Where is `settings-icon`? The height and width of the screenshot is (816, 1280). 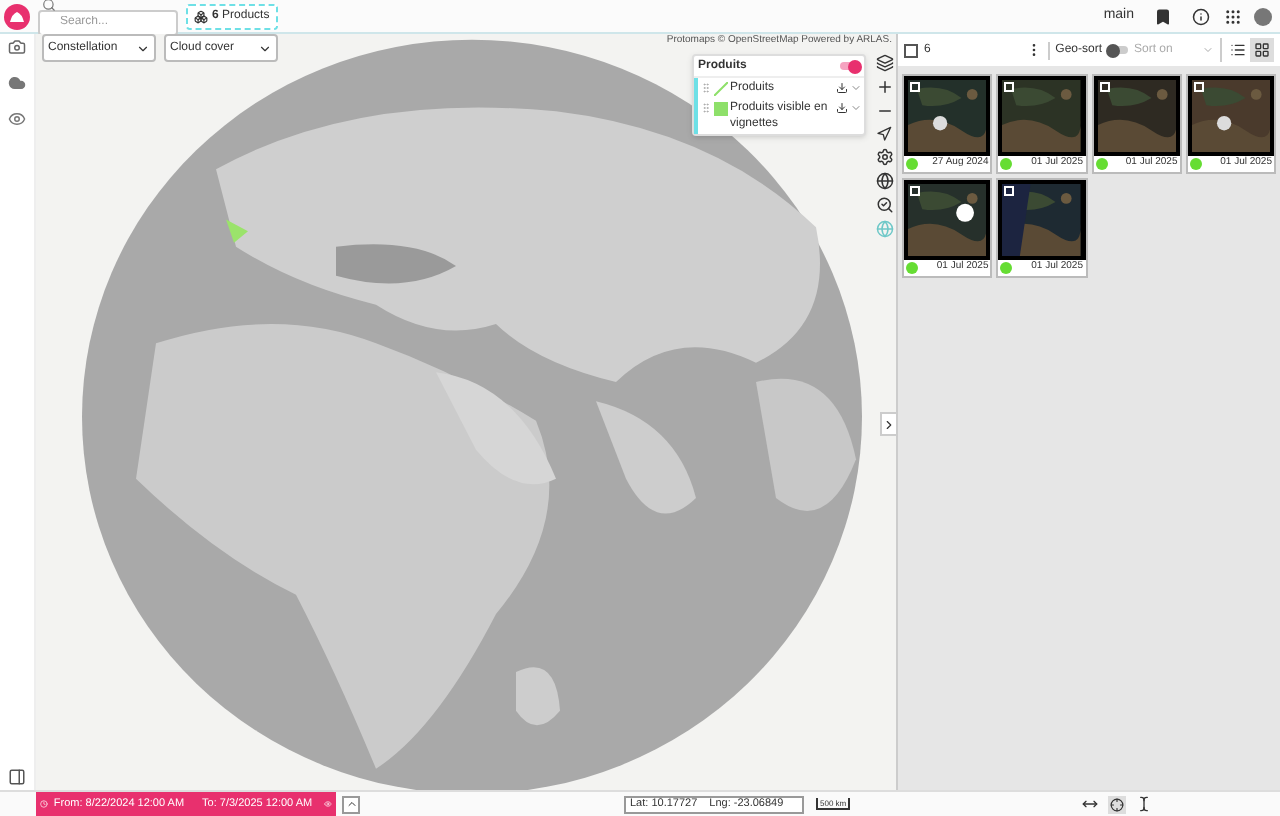 settings-icon is located at coordinates (884, 157).